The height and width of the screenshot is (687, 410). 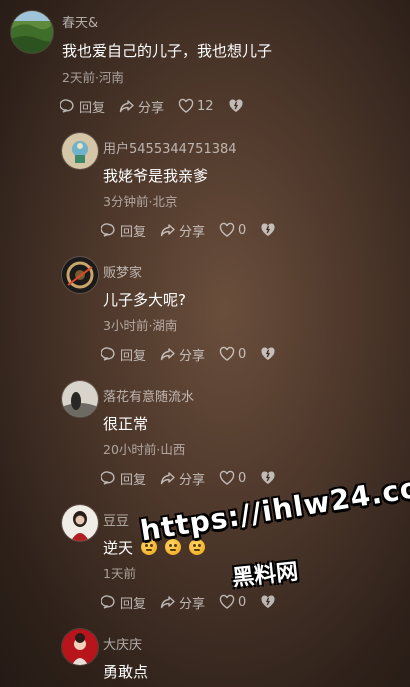 I want to click on comment-meta: 2天前·河南, so click(x=93, y=77).